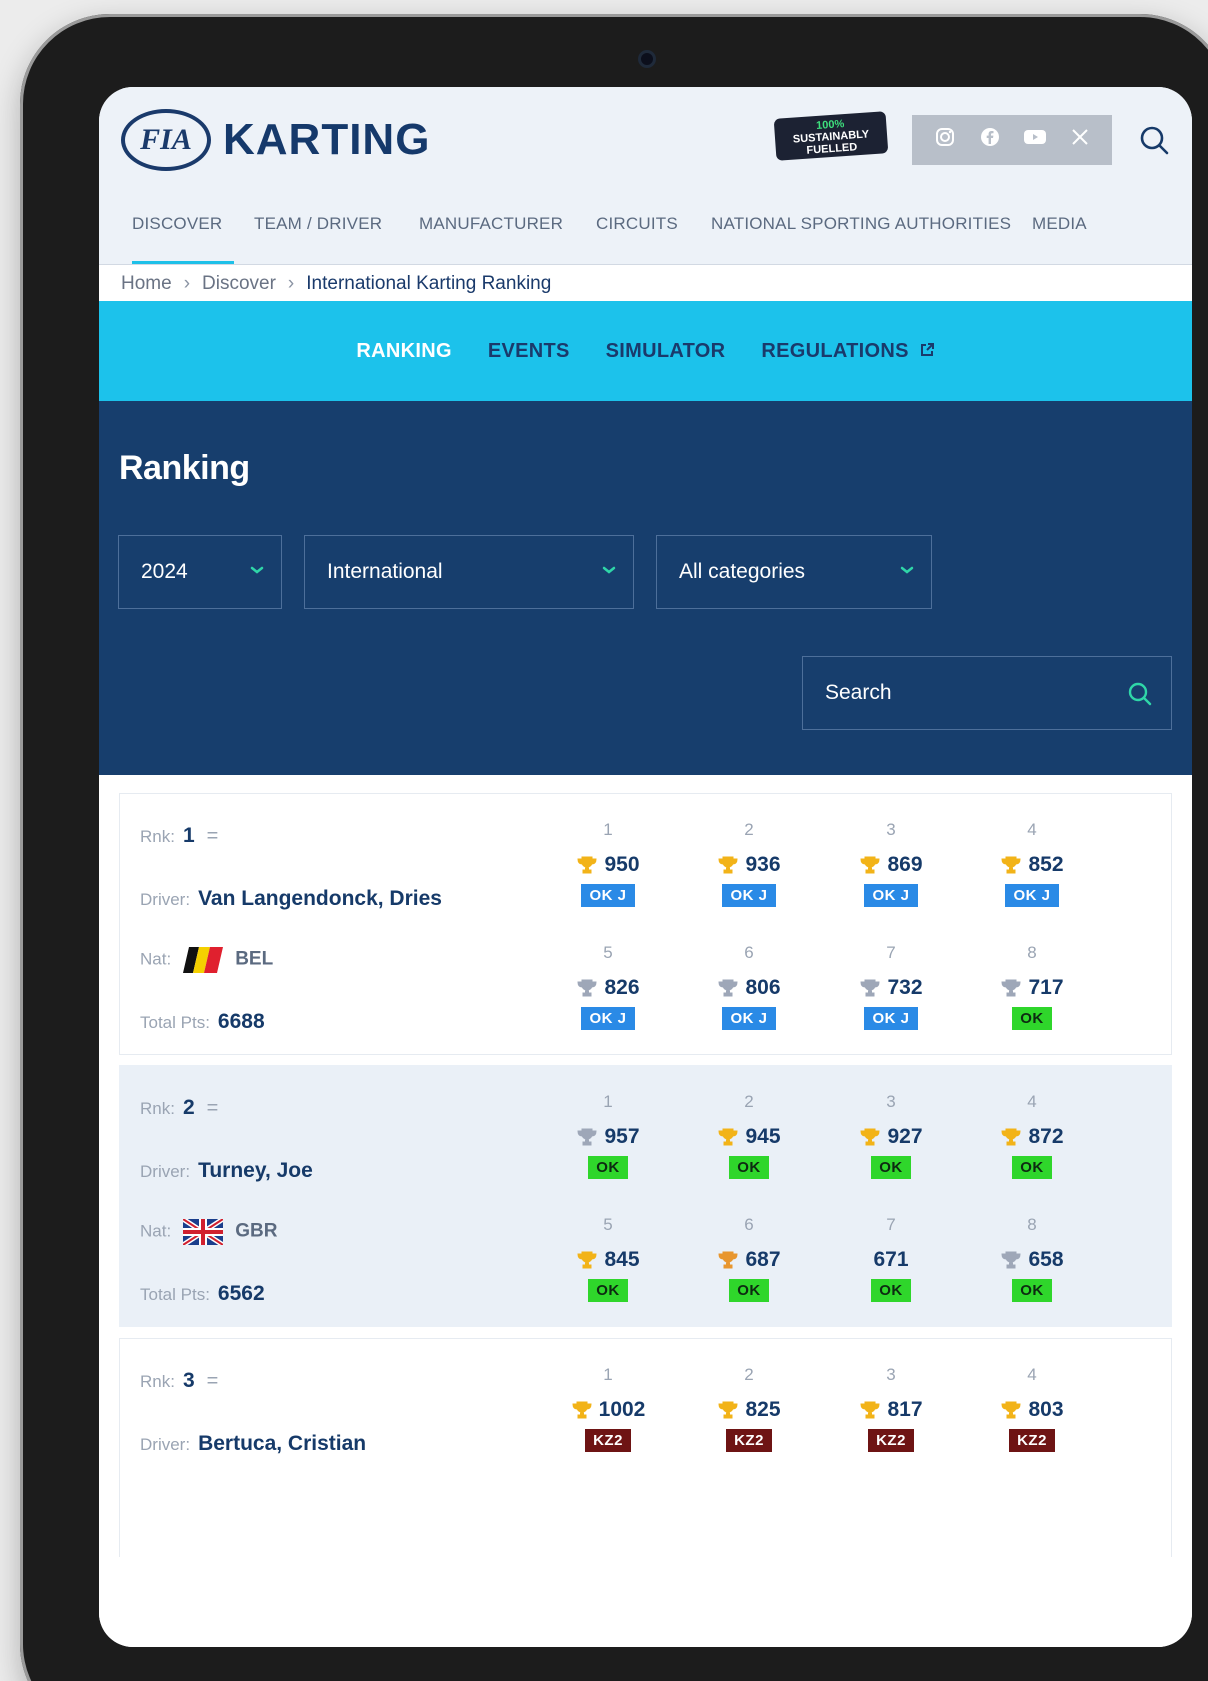 This screenshot has height=1681, width=1208. Describe the element at coordinates (945, 140) in the screenshot. I see `instagram-icon` at that location.